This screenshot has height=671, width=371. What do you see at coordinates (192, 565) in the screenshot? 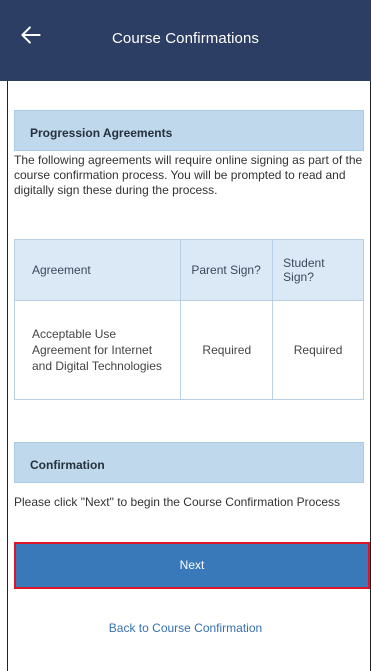
I see `next-button: Next` at bounding box center [192, 565].